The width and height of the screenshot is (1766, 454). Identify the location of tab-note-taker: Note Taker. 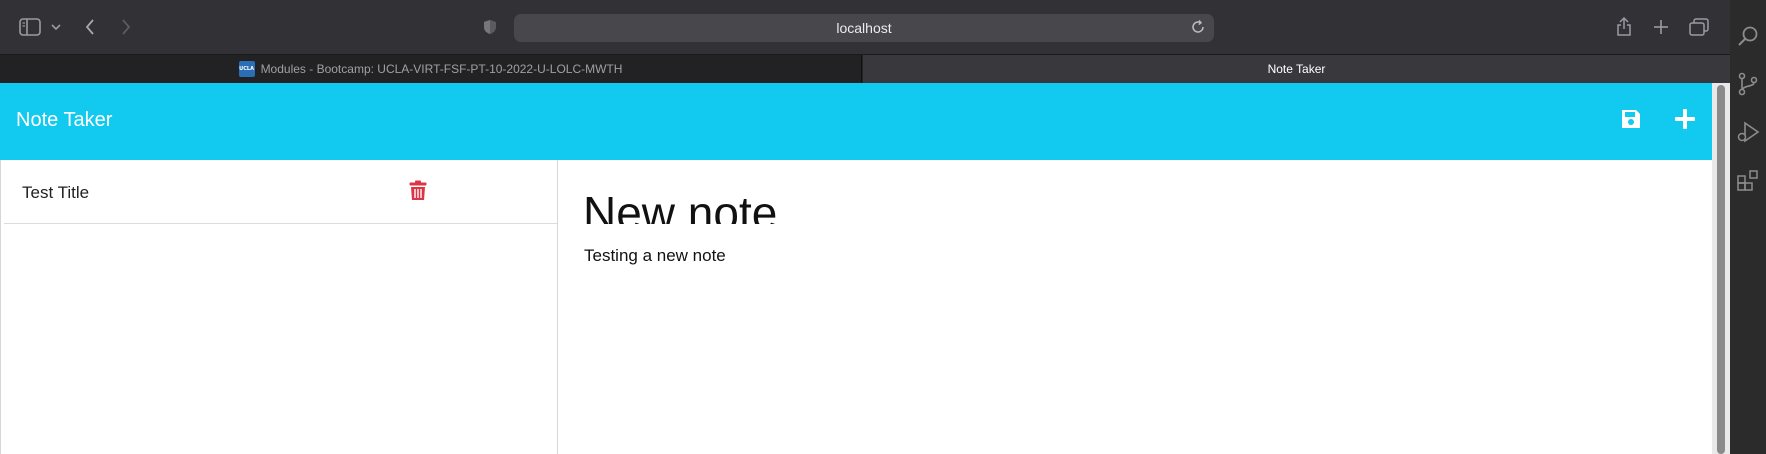
(1296, 69).